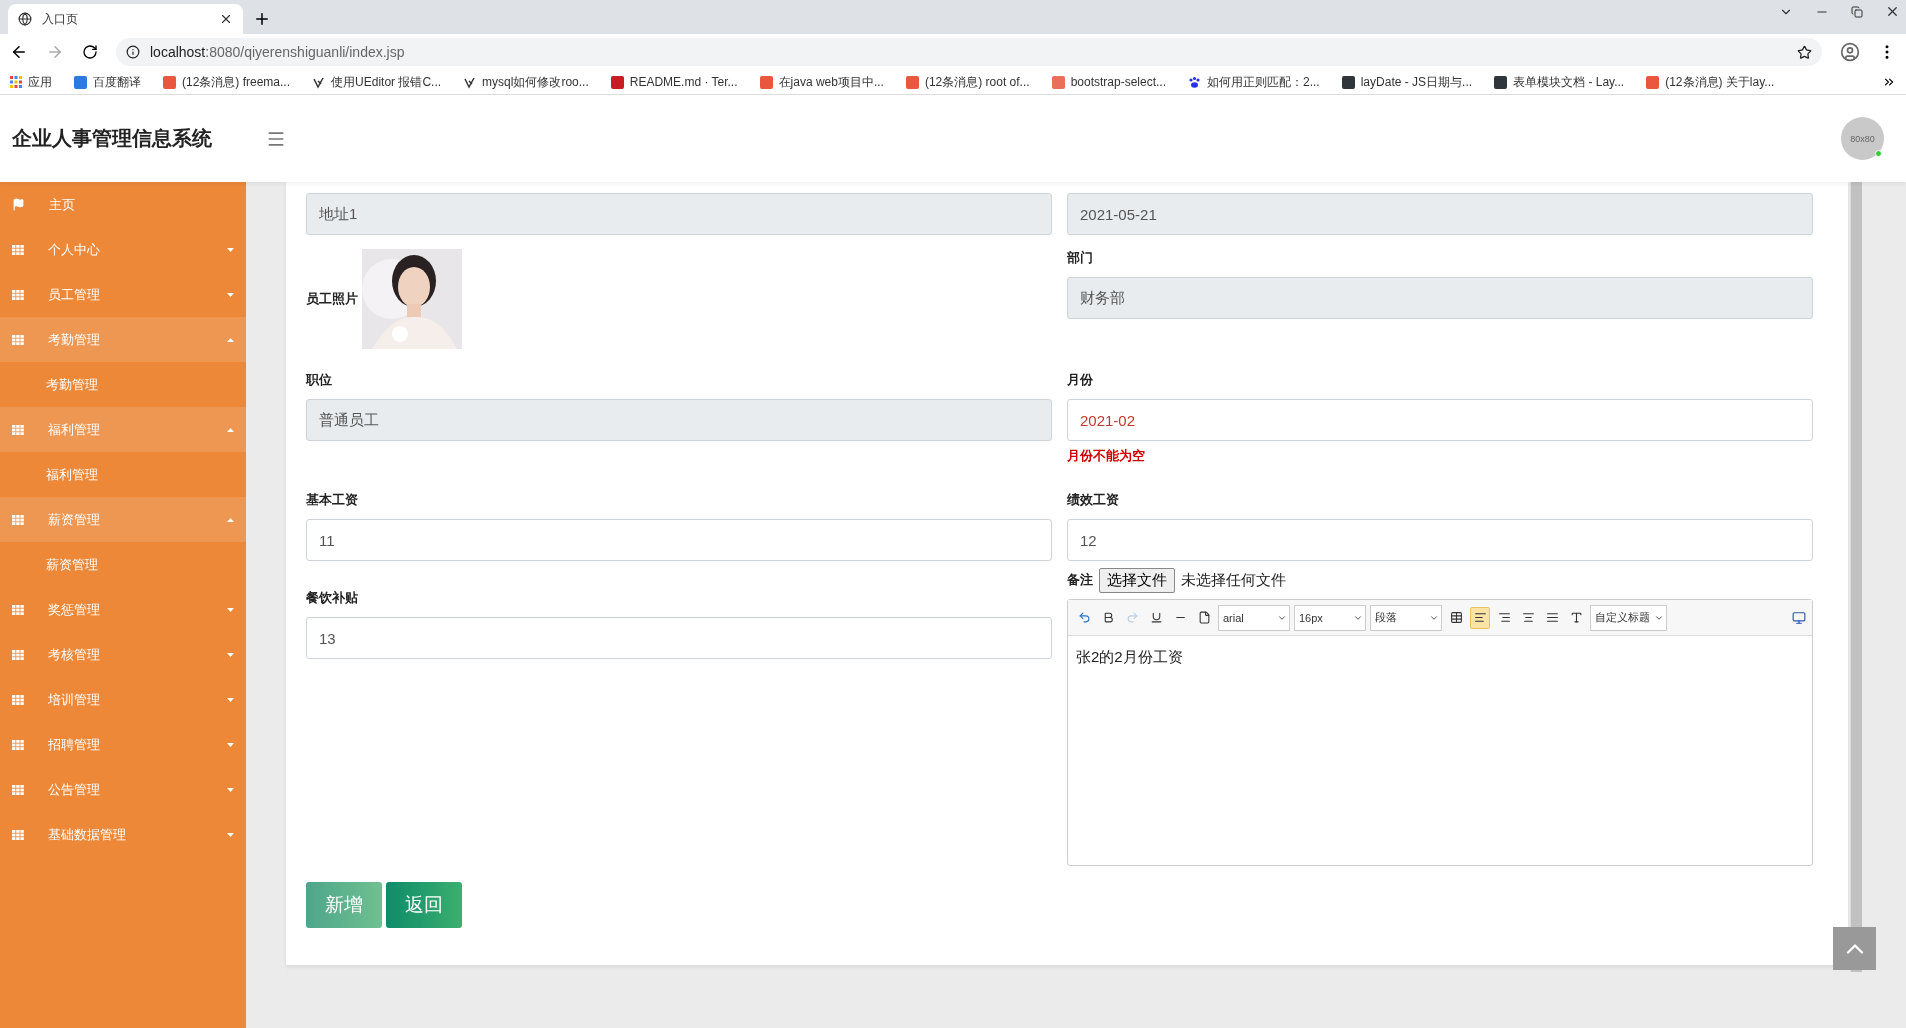  Describe the element at coordinates (107, 82) in the screenshot. I see `bookmark: 百度翻译` at that location.